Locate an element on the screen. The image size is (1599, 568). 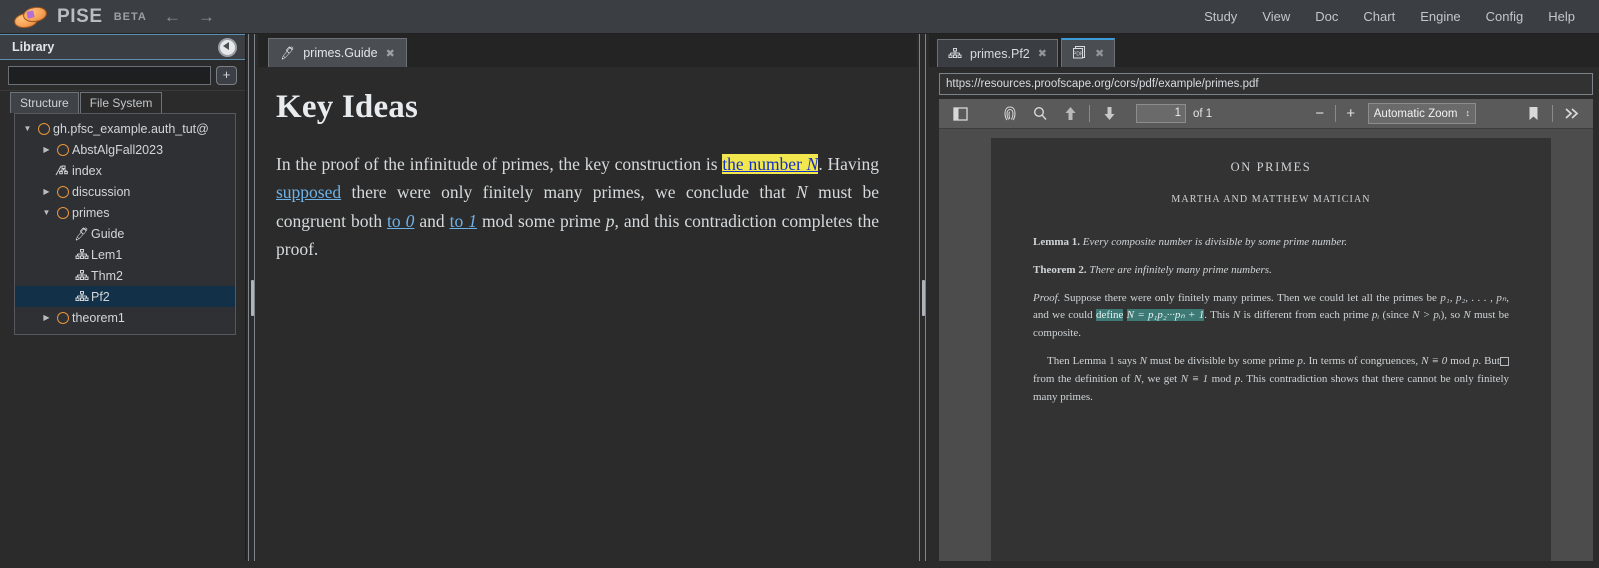
forward-arrow-icon: → is located at coordinates (206, 16).